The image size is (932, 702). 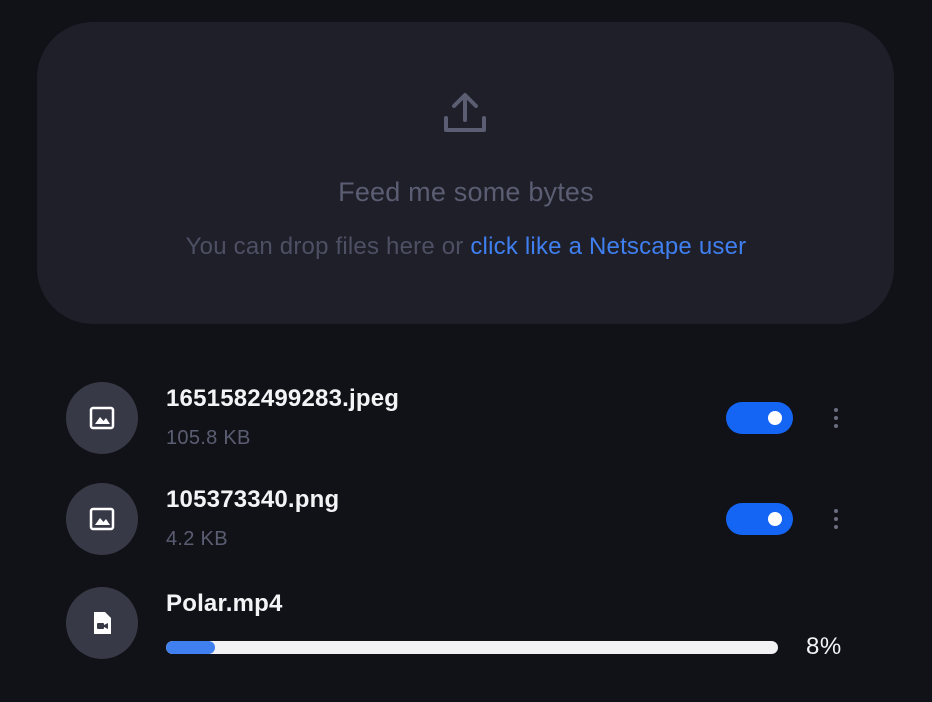 I want to click on file-list-item: 105373340.png 4.2 KB, so click(x=466, y=523).